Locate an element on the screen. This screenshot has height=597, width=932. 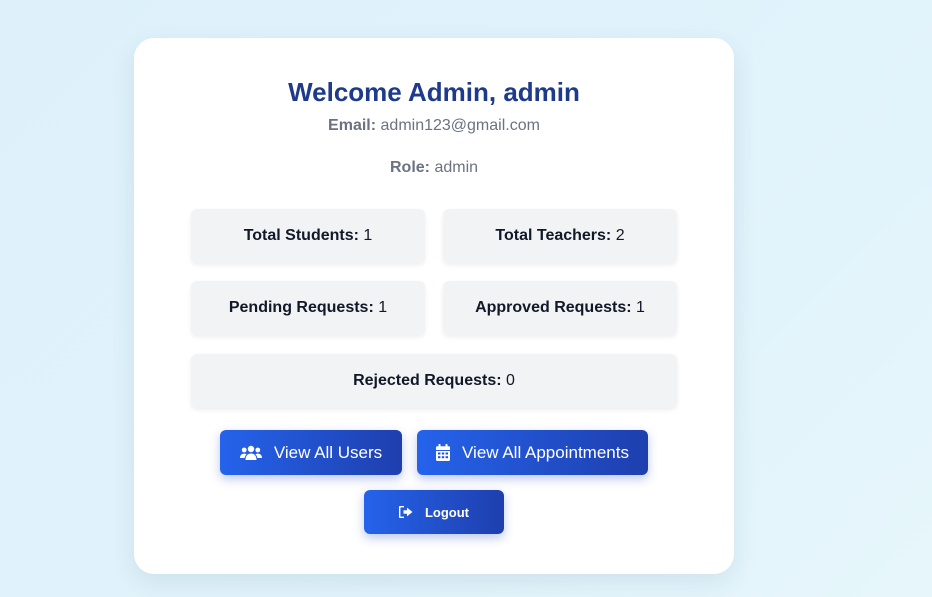
stat-total-teachers: Total Teachers: 2 is located at coordinates (560, 236).